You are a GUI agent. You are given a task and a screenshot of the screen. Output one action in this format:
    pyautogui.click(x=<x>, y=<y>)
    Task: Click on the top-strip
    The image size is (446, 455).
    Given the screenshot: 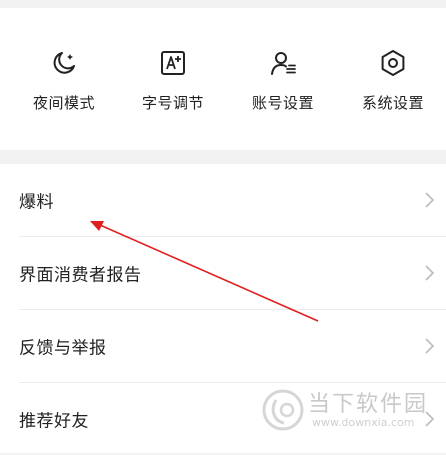 What is the action you would take?
    pyautogui.click(x=223, y=4)
    